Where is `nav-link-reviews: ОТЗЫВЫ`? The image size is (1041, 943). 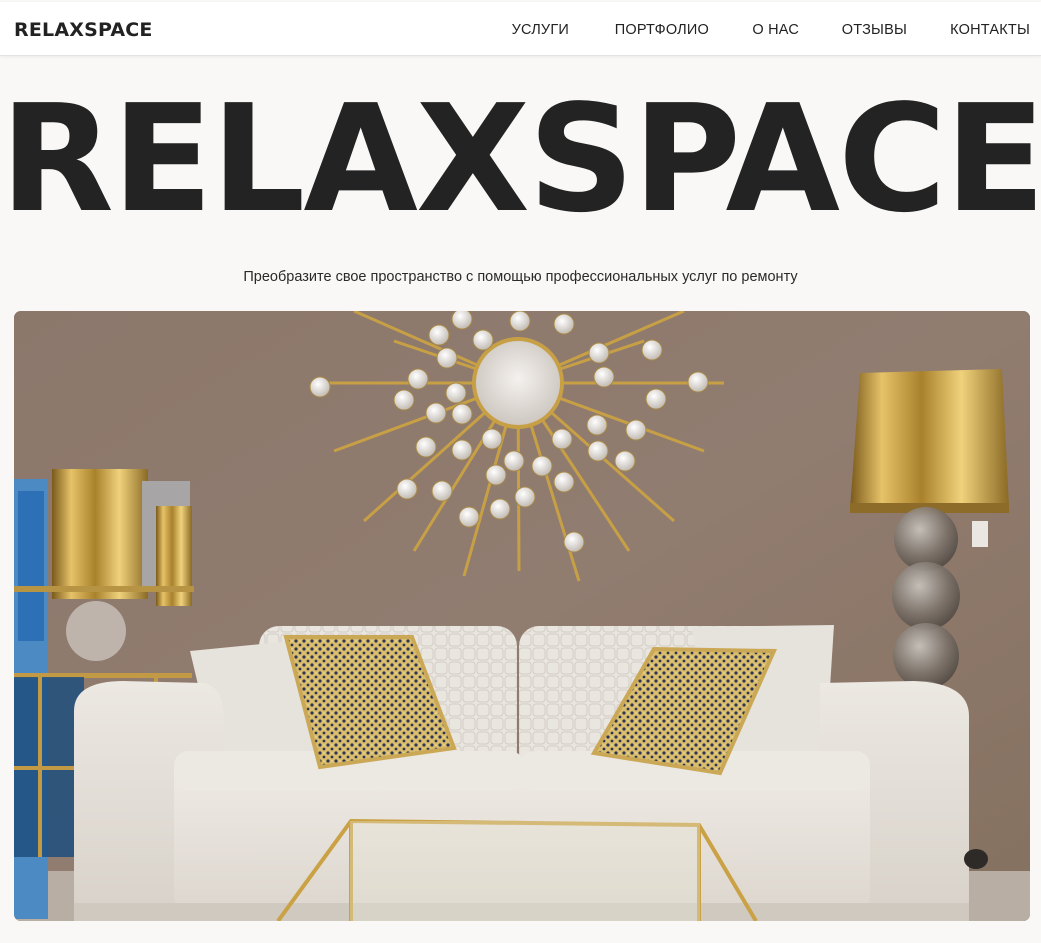 nav-link-reviews: ОТЗЫВЫ is located at coordinates (874, 30).